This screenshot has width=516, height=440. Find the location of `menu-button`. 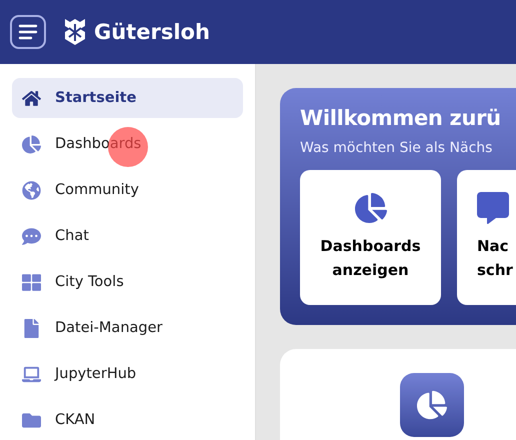

menu-button is located at coordinates (28, 32).